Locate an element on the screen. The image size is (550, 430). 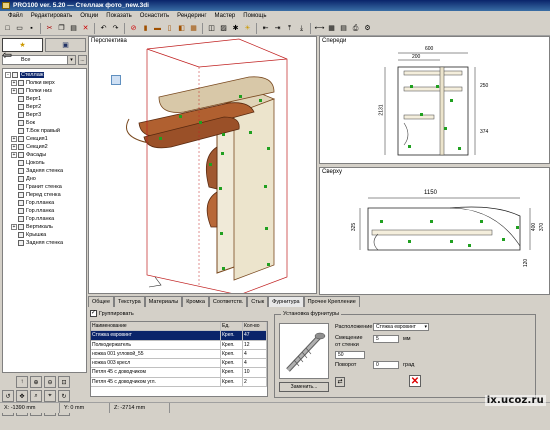
expand-icon: - is located at coordinates (8, 75).